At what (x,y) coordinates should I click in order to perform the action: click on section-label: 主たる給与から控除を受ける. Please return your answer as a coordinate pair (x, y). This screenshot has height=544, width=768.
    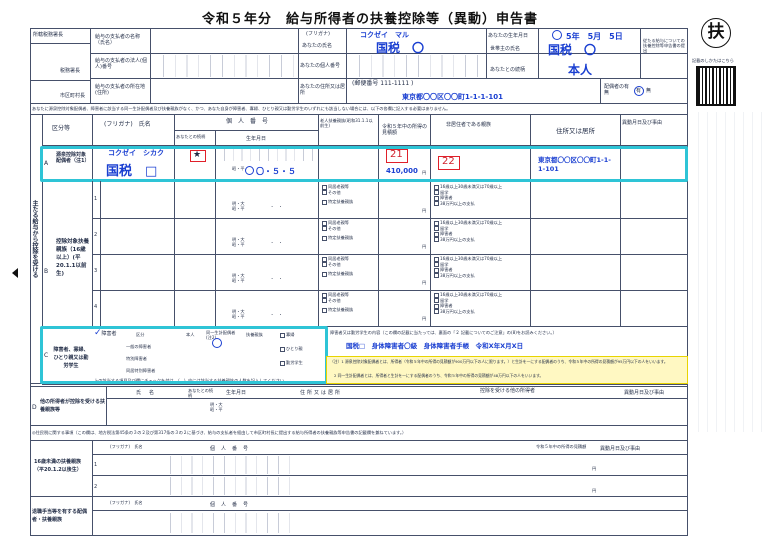
    Looking at the image, I should click on (34, 239).